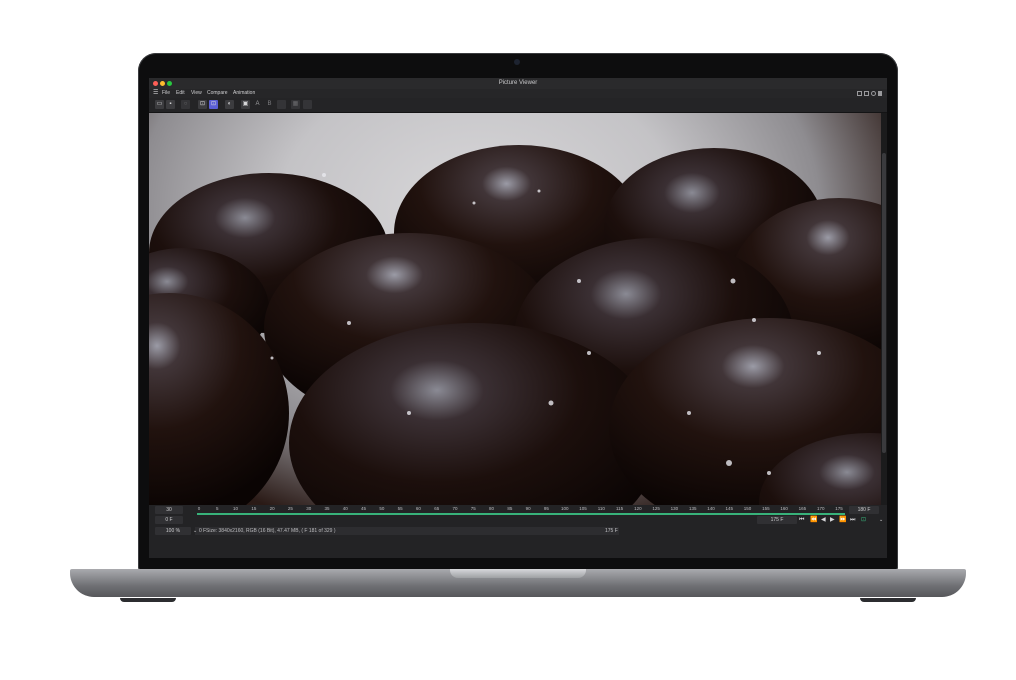 The image size is (1016, 680). Describe the element at coordinates (327, 508) in the screenshot. I see `ruler-tick-label: 35` at that location.